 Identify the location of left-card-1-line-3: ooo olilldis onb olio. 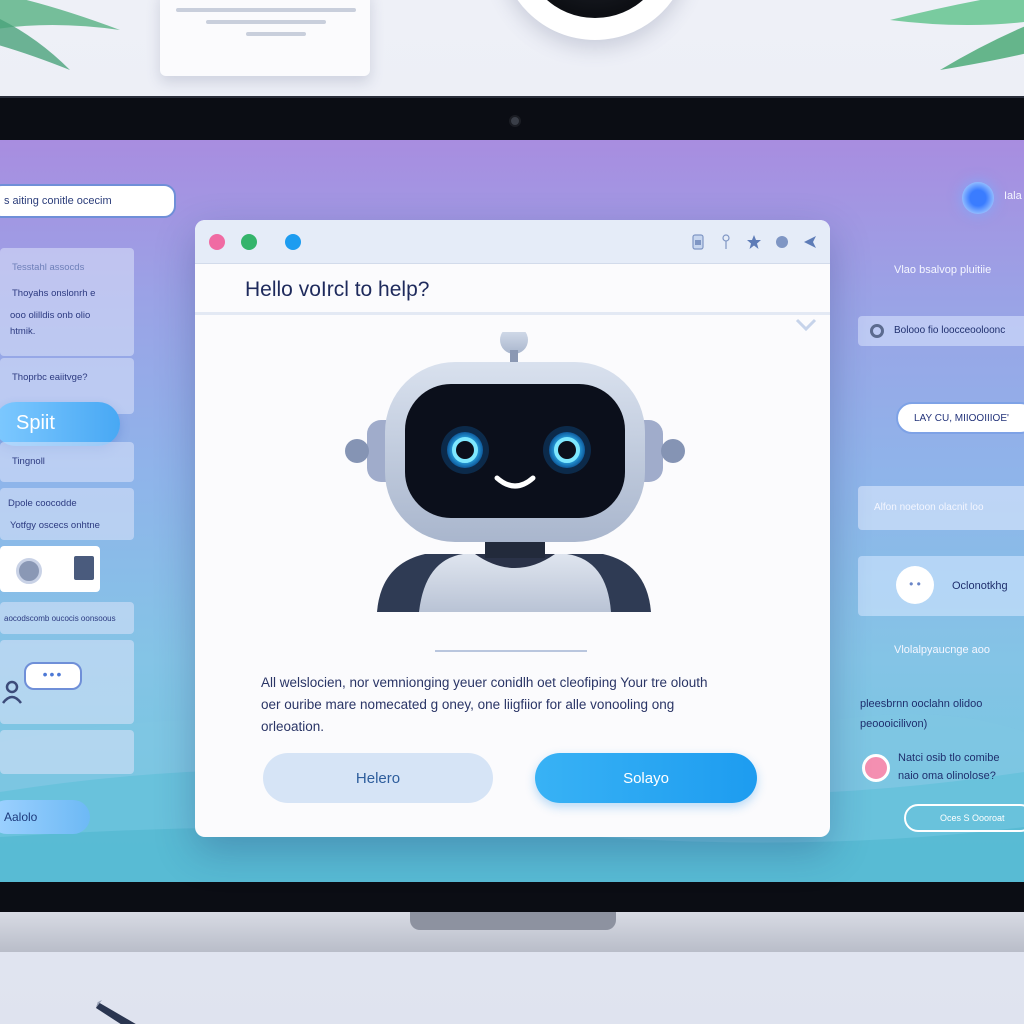
(50, 315).